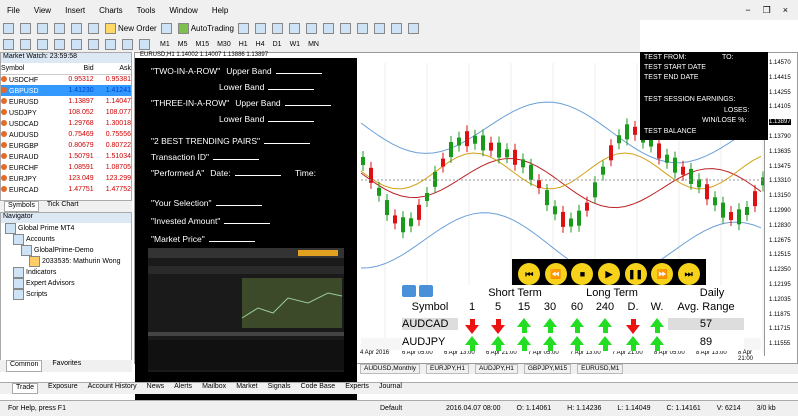 This screenshot has width=798, height=416. Describe the element at coordinates (25, 28) in the screenshot. I see `profiles-icon` at that location.